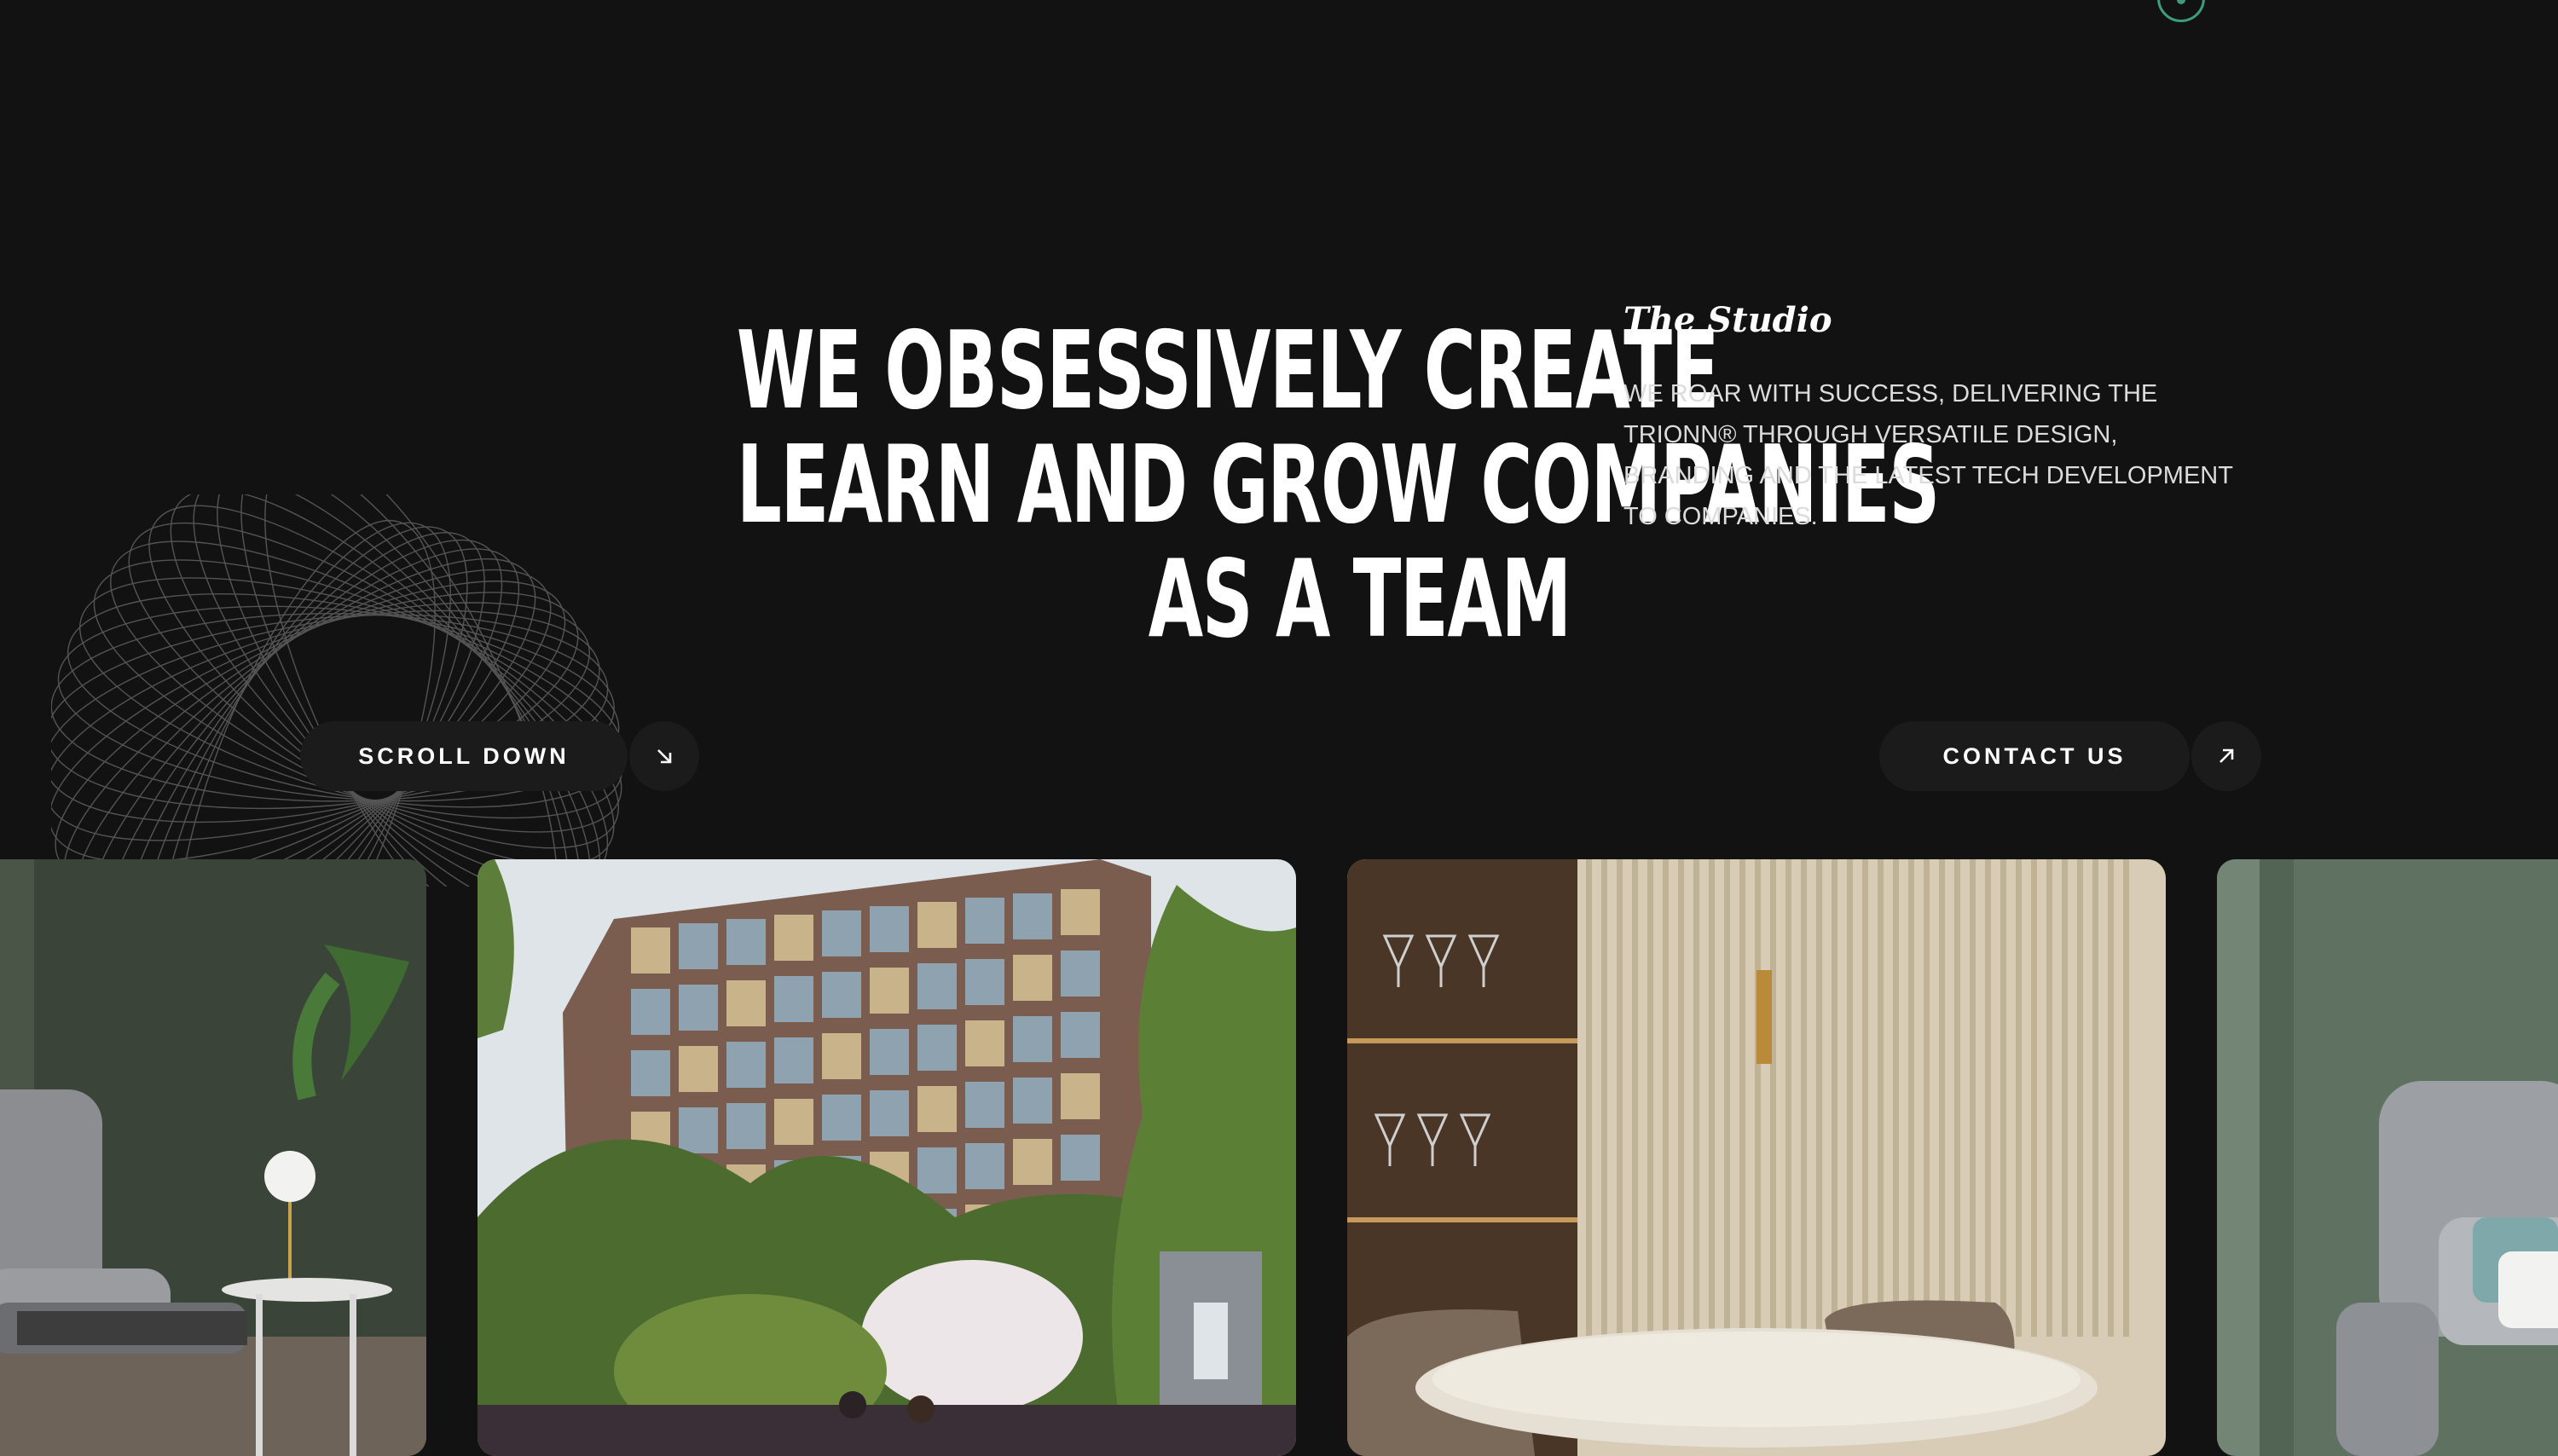 Image resolution: width=2558 pixels, height=1456 pixels. I want to click on arrow-down-right-icon, so click(664, 756).